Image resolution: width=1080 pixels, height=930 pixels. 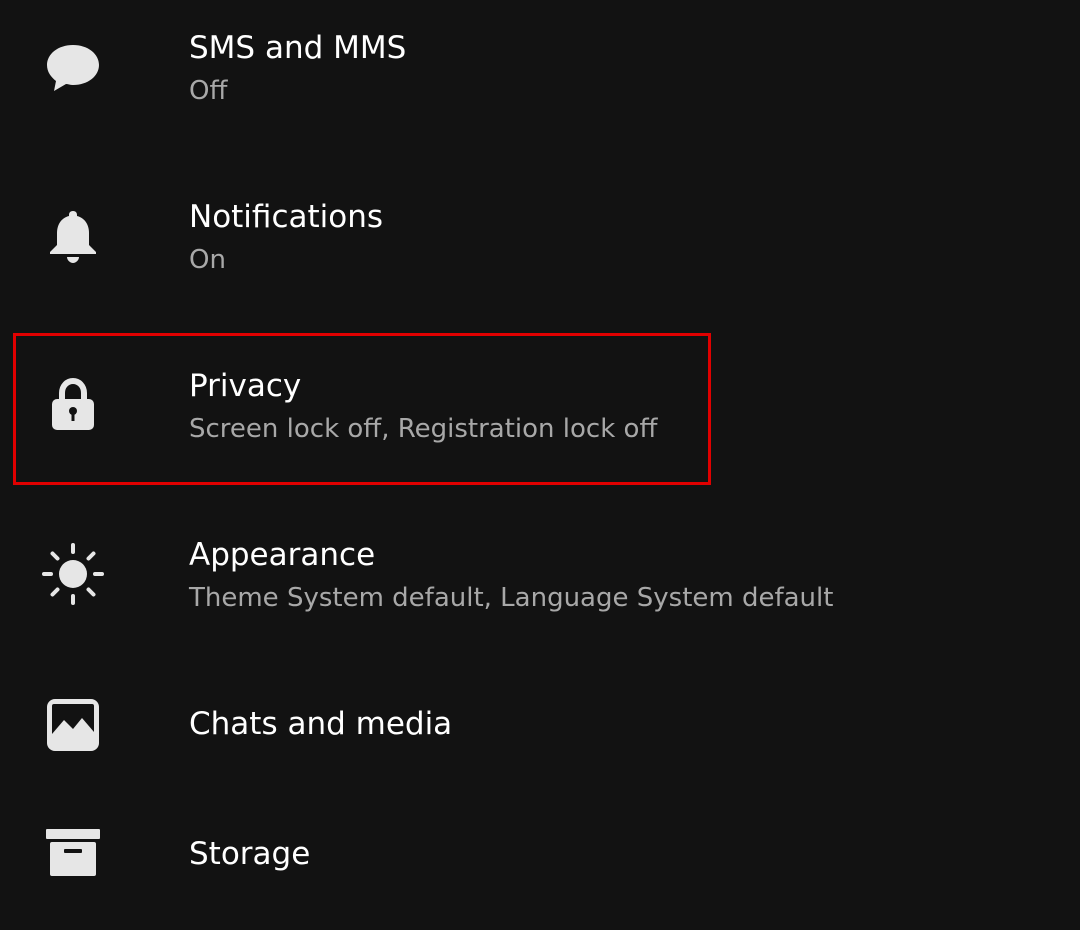 What do you see at coordinates (207, 260) in the screenshot?
I see `settings-item-subtitle: On` at bounding box center [207, 260].